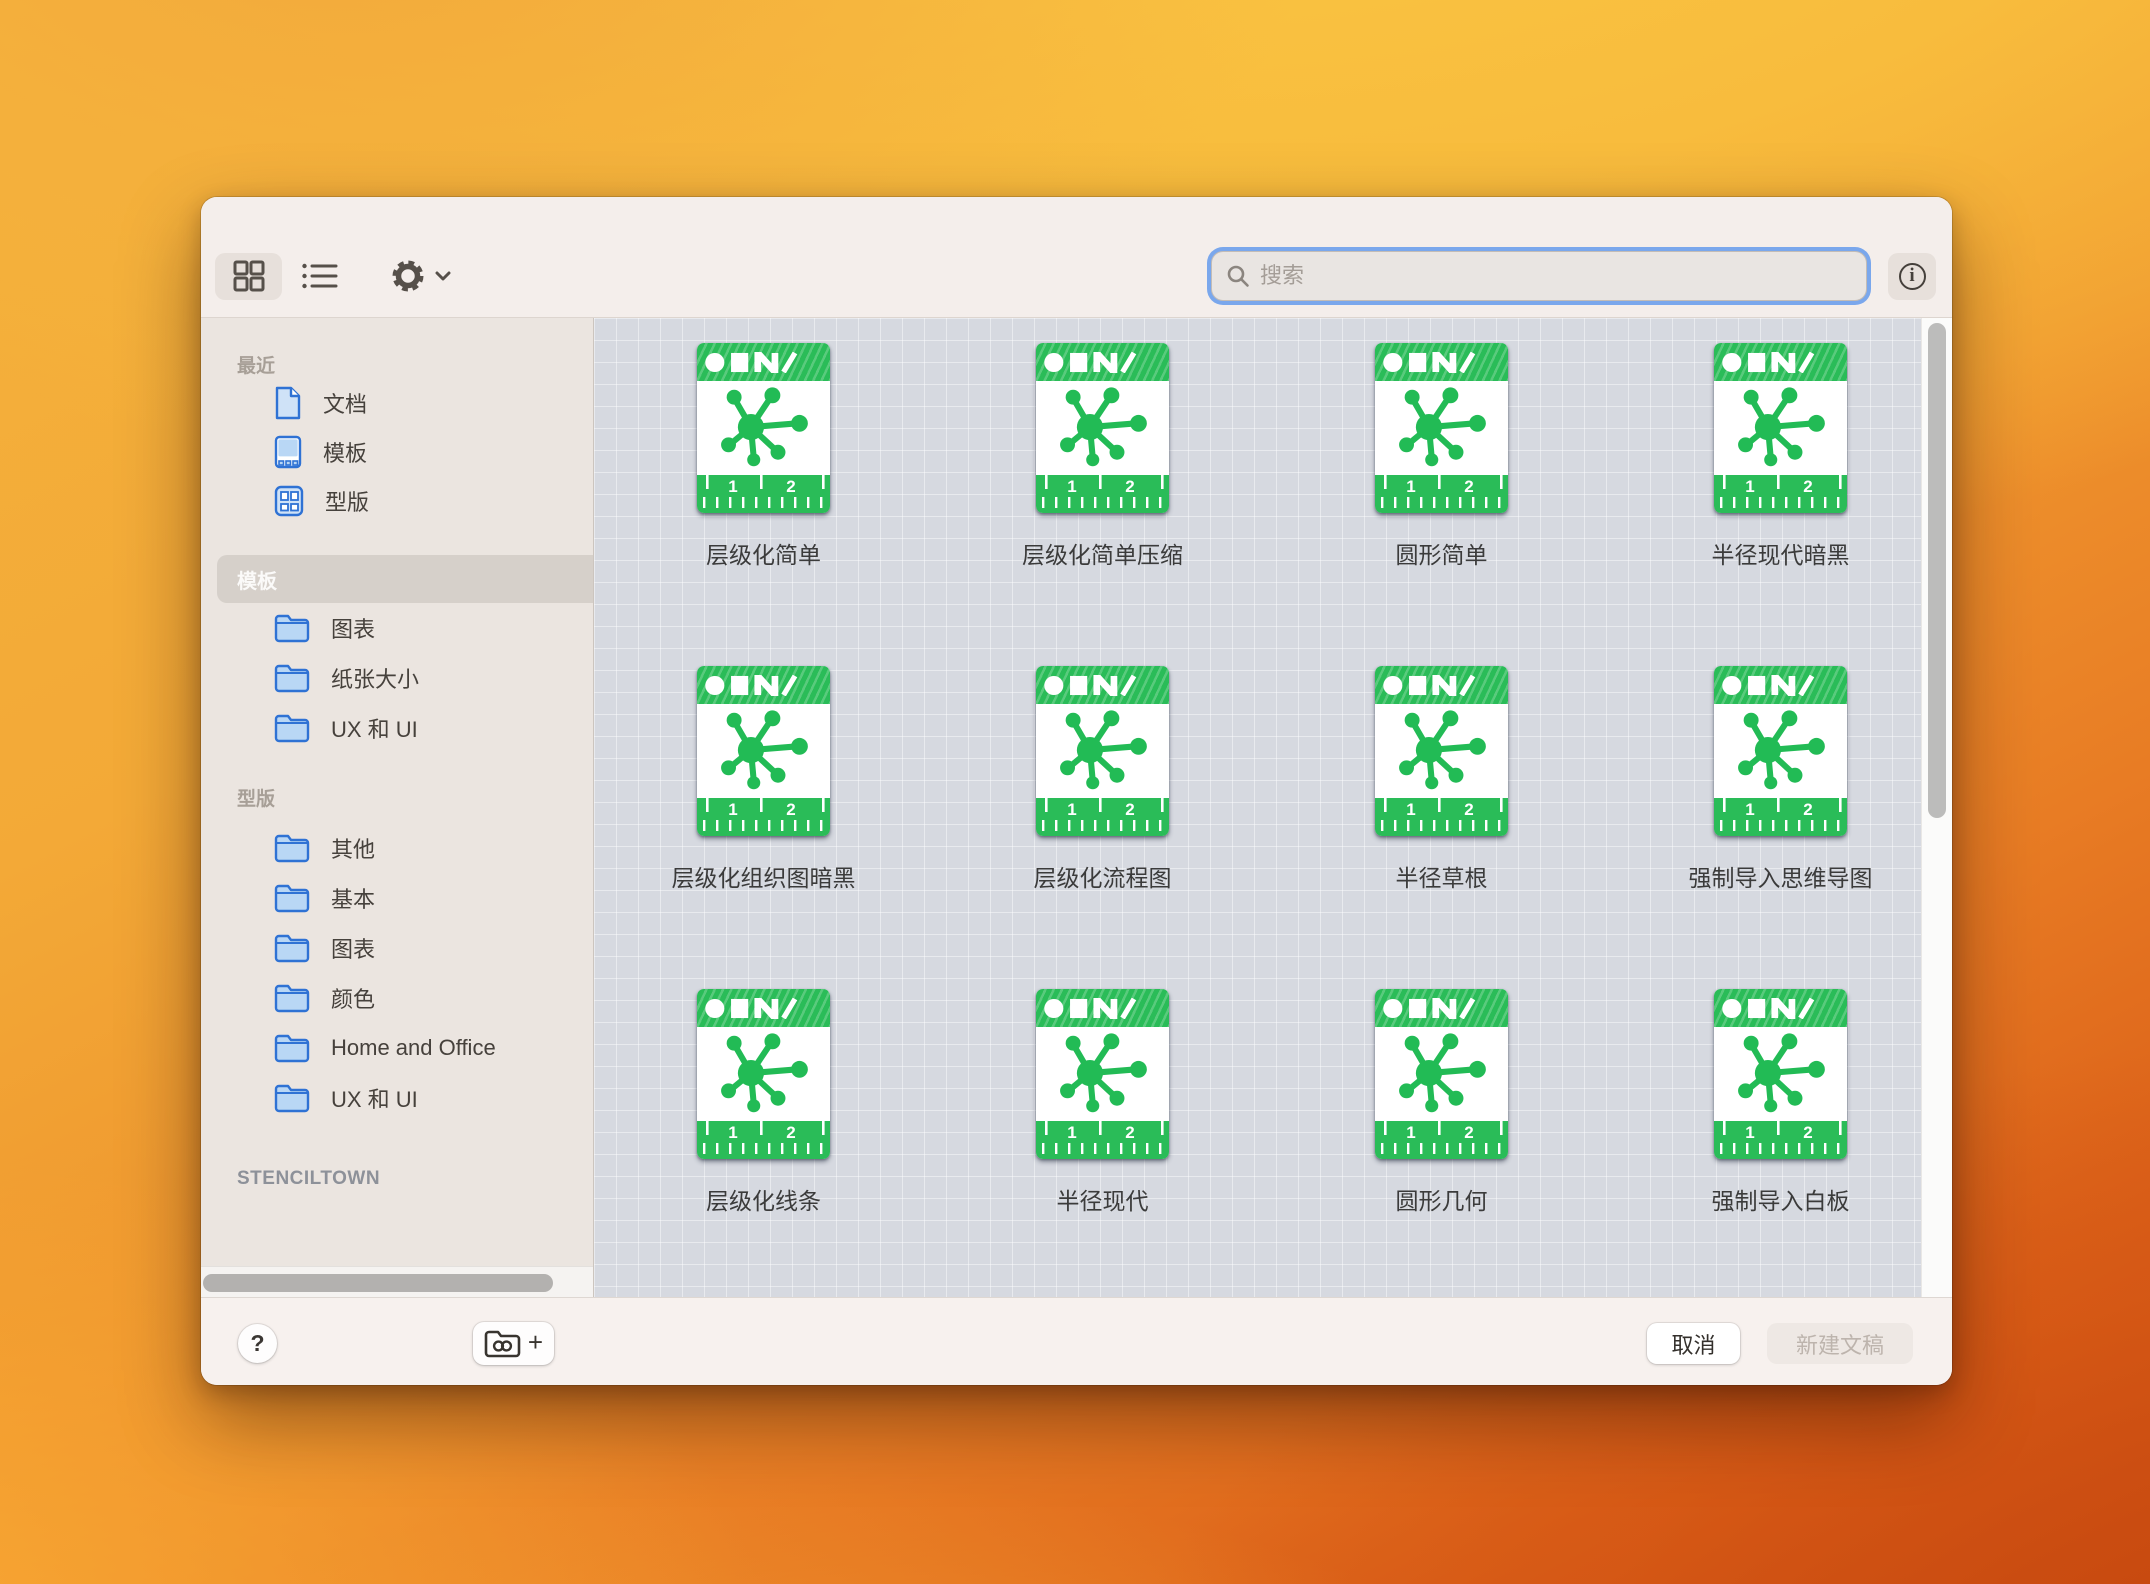  What do you see at coordinates (397, 402) in the screenshot?
I see `sidebar-item-documents: 文档` at bounding box center [397, 402].